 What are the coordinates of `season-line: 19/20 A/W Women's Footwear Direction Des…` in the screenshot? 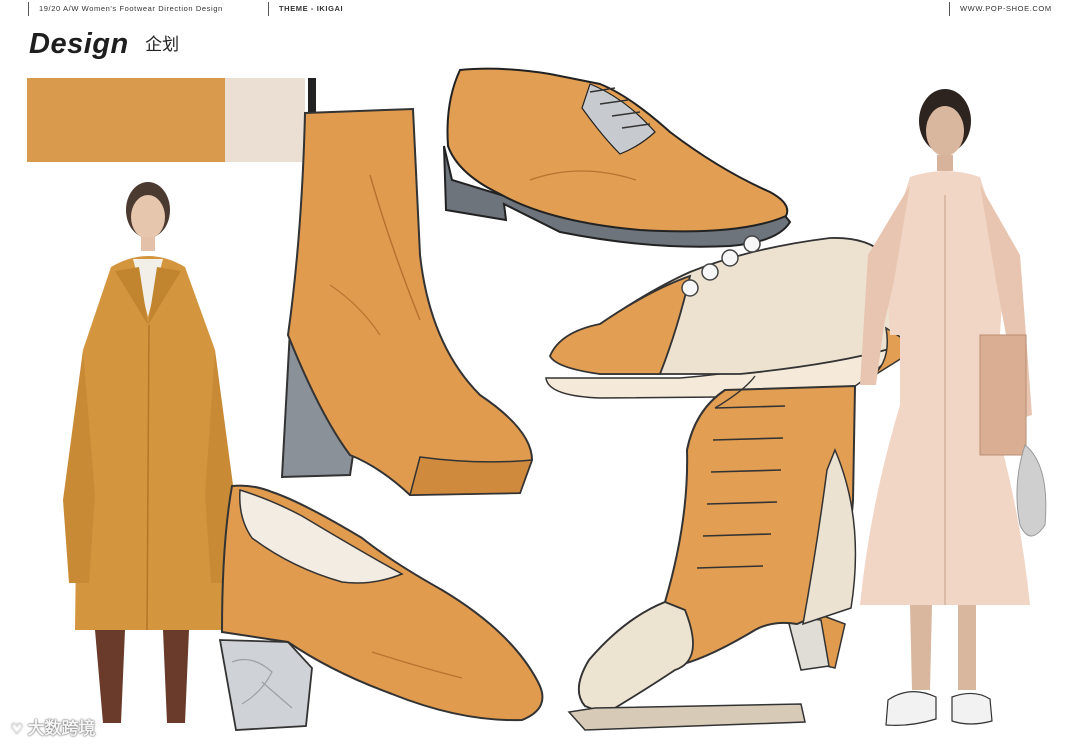 It's located at (125, 9).